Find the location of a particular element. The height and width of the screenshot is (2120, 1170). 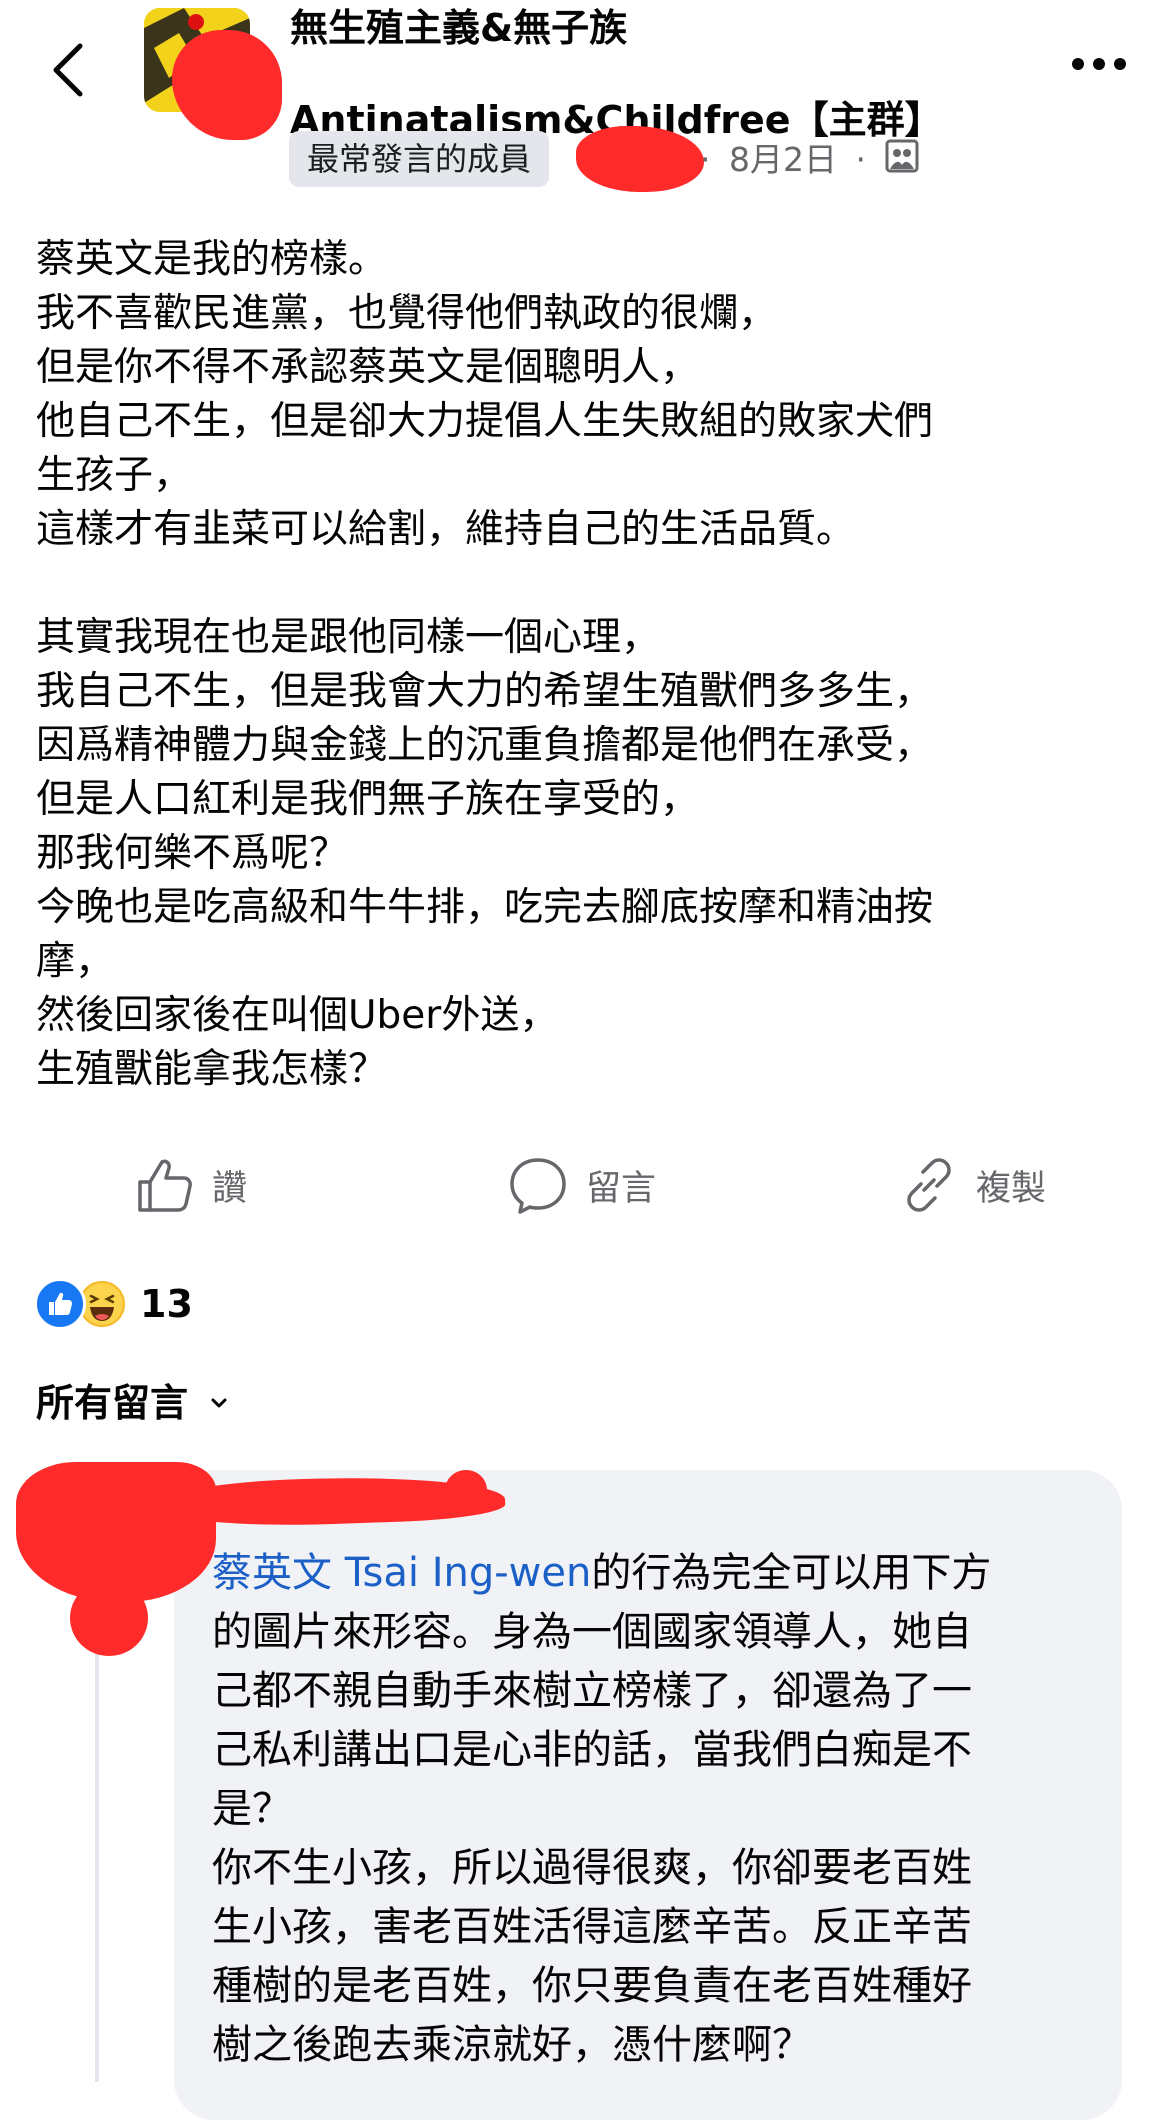

group-privacy-icon is located at coordinates (902, 162).